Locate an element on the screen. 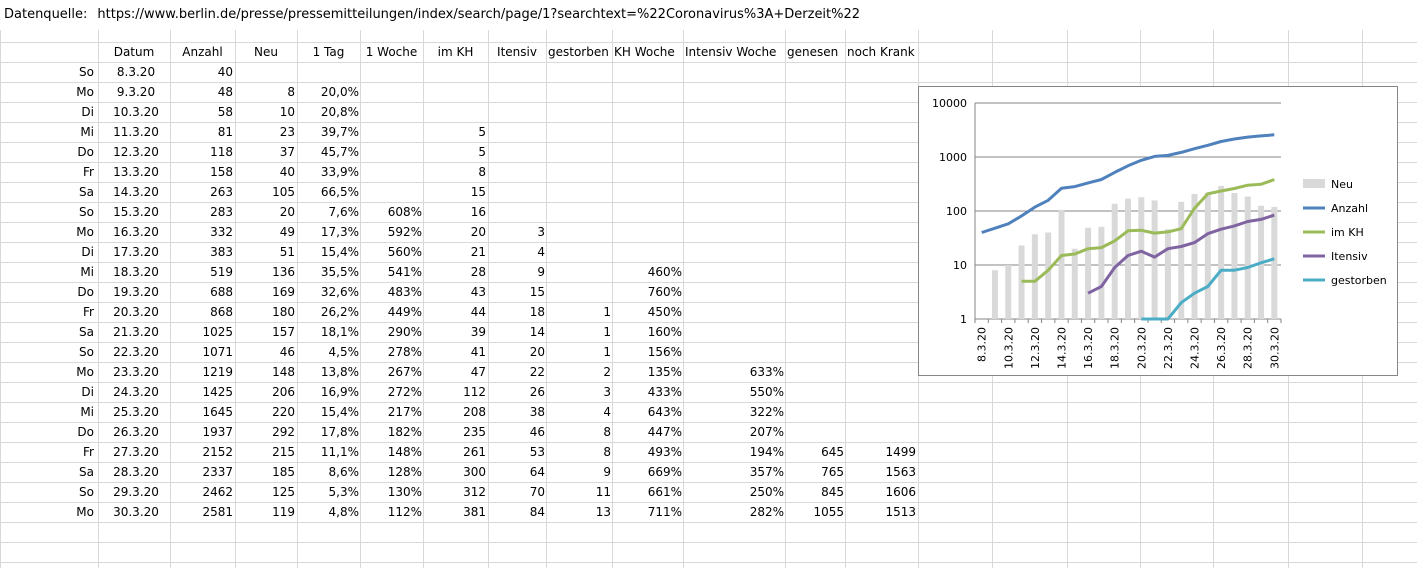 The height and width of the screenshot is (568, 1417). table-cell-kh: 16 is located at coordinates (478, 212).